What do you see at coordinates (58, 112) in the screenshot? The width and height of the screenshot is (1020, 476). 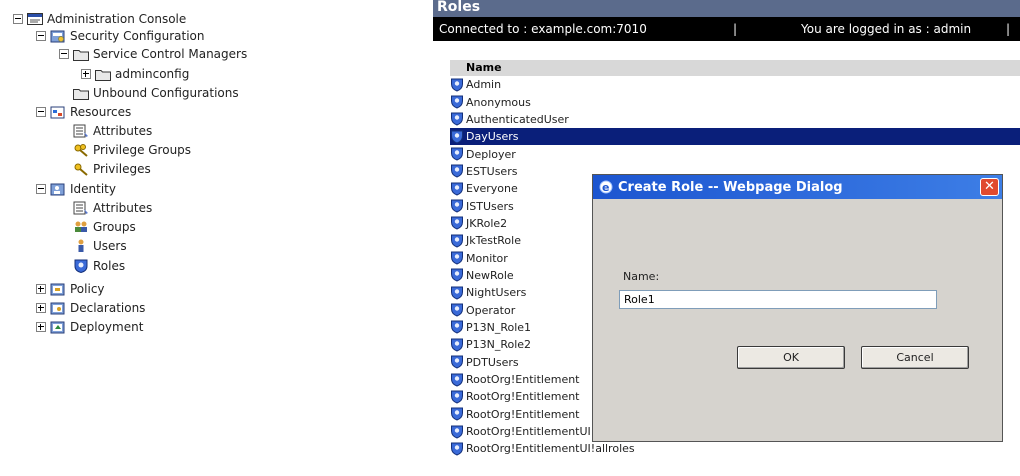 I see `resources-icon` at bounding box center [58, 112].